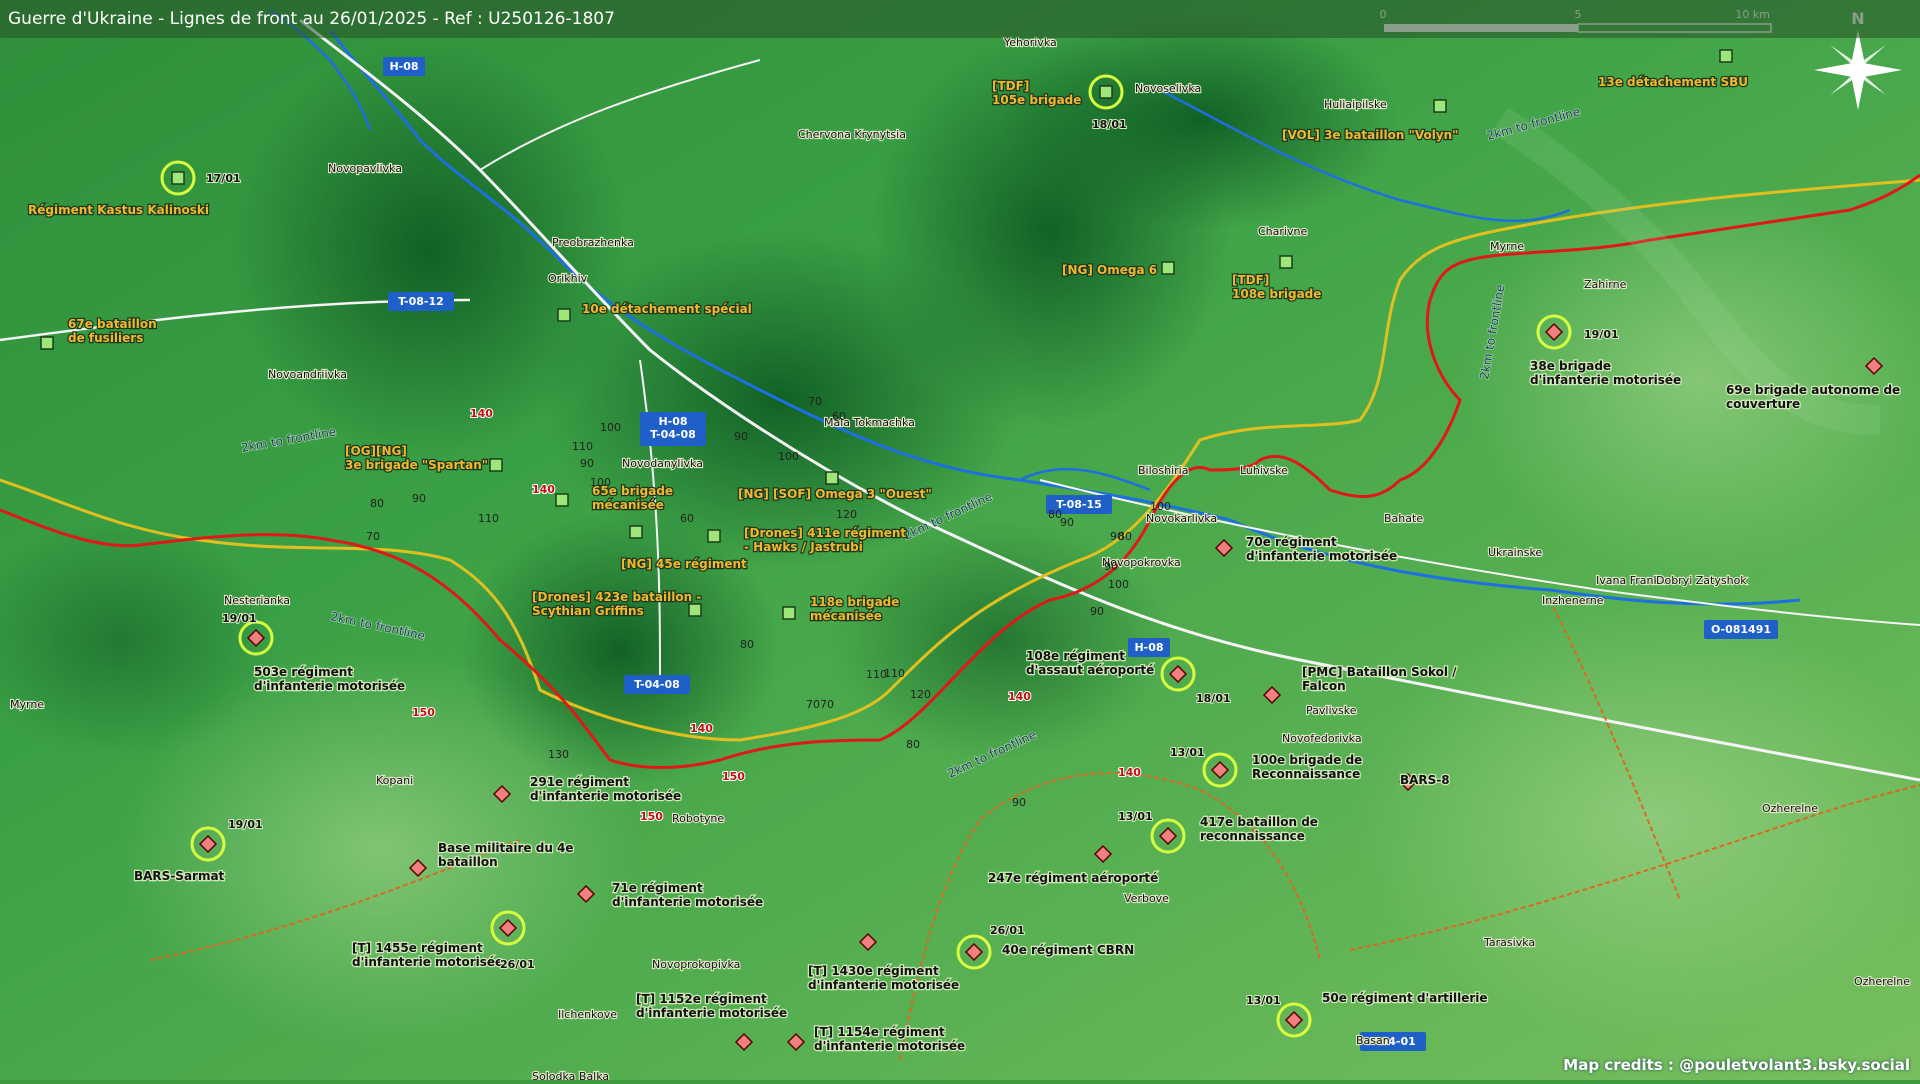  I want to click on ru-unit-label: BARS-8, so click(1425, 780).